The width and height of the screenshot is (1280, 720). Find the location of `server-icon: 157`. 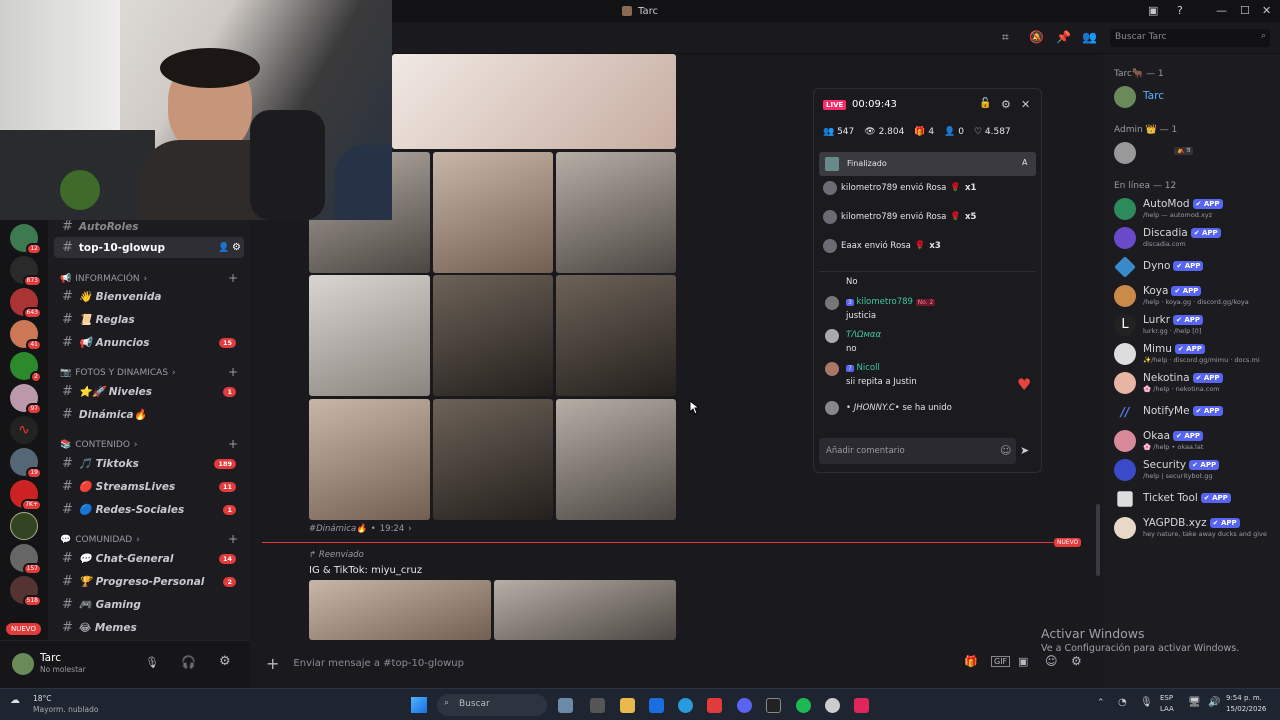

server-icon: 157 is located at coordinates (26, 559).